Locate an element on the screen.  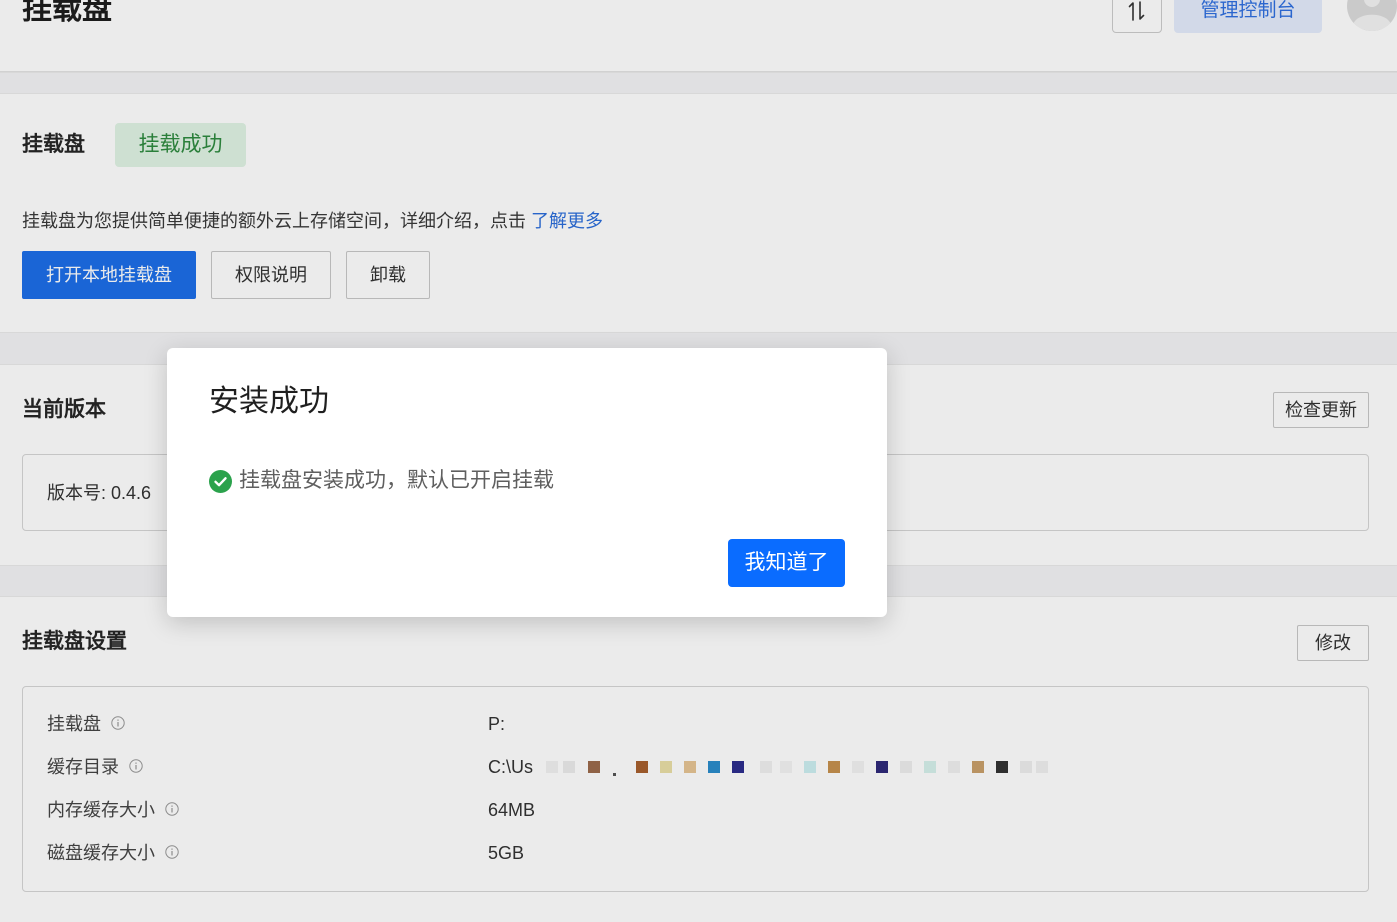
check-circle-icon is located at coordinates (220, 481).